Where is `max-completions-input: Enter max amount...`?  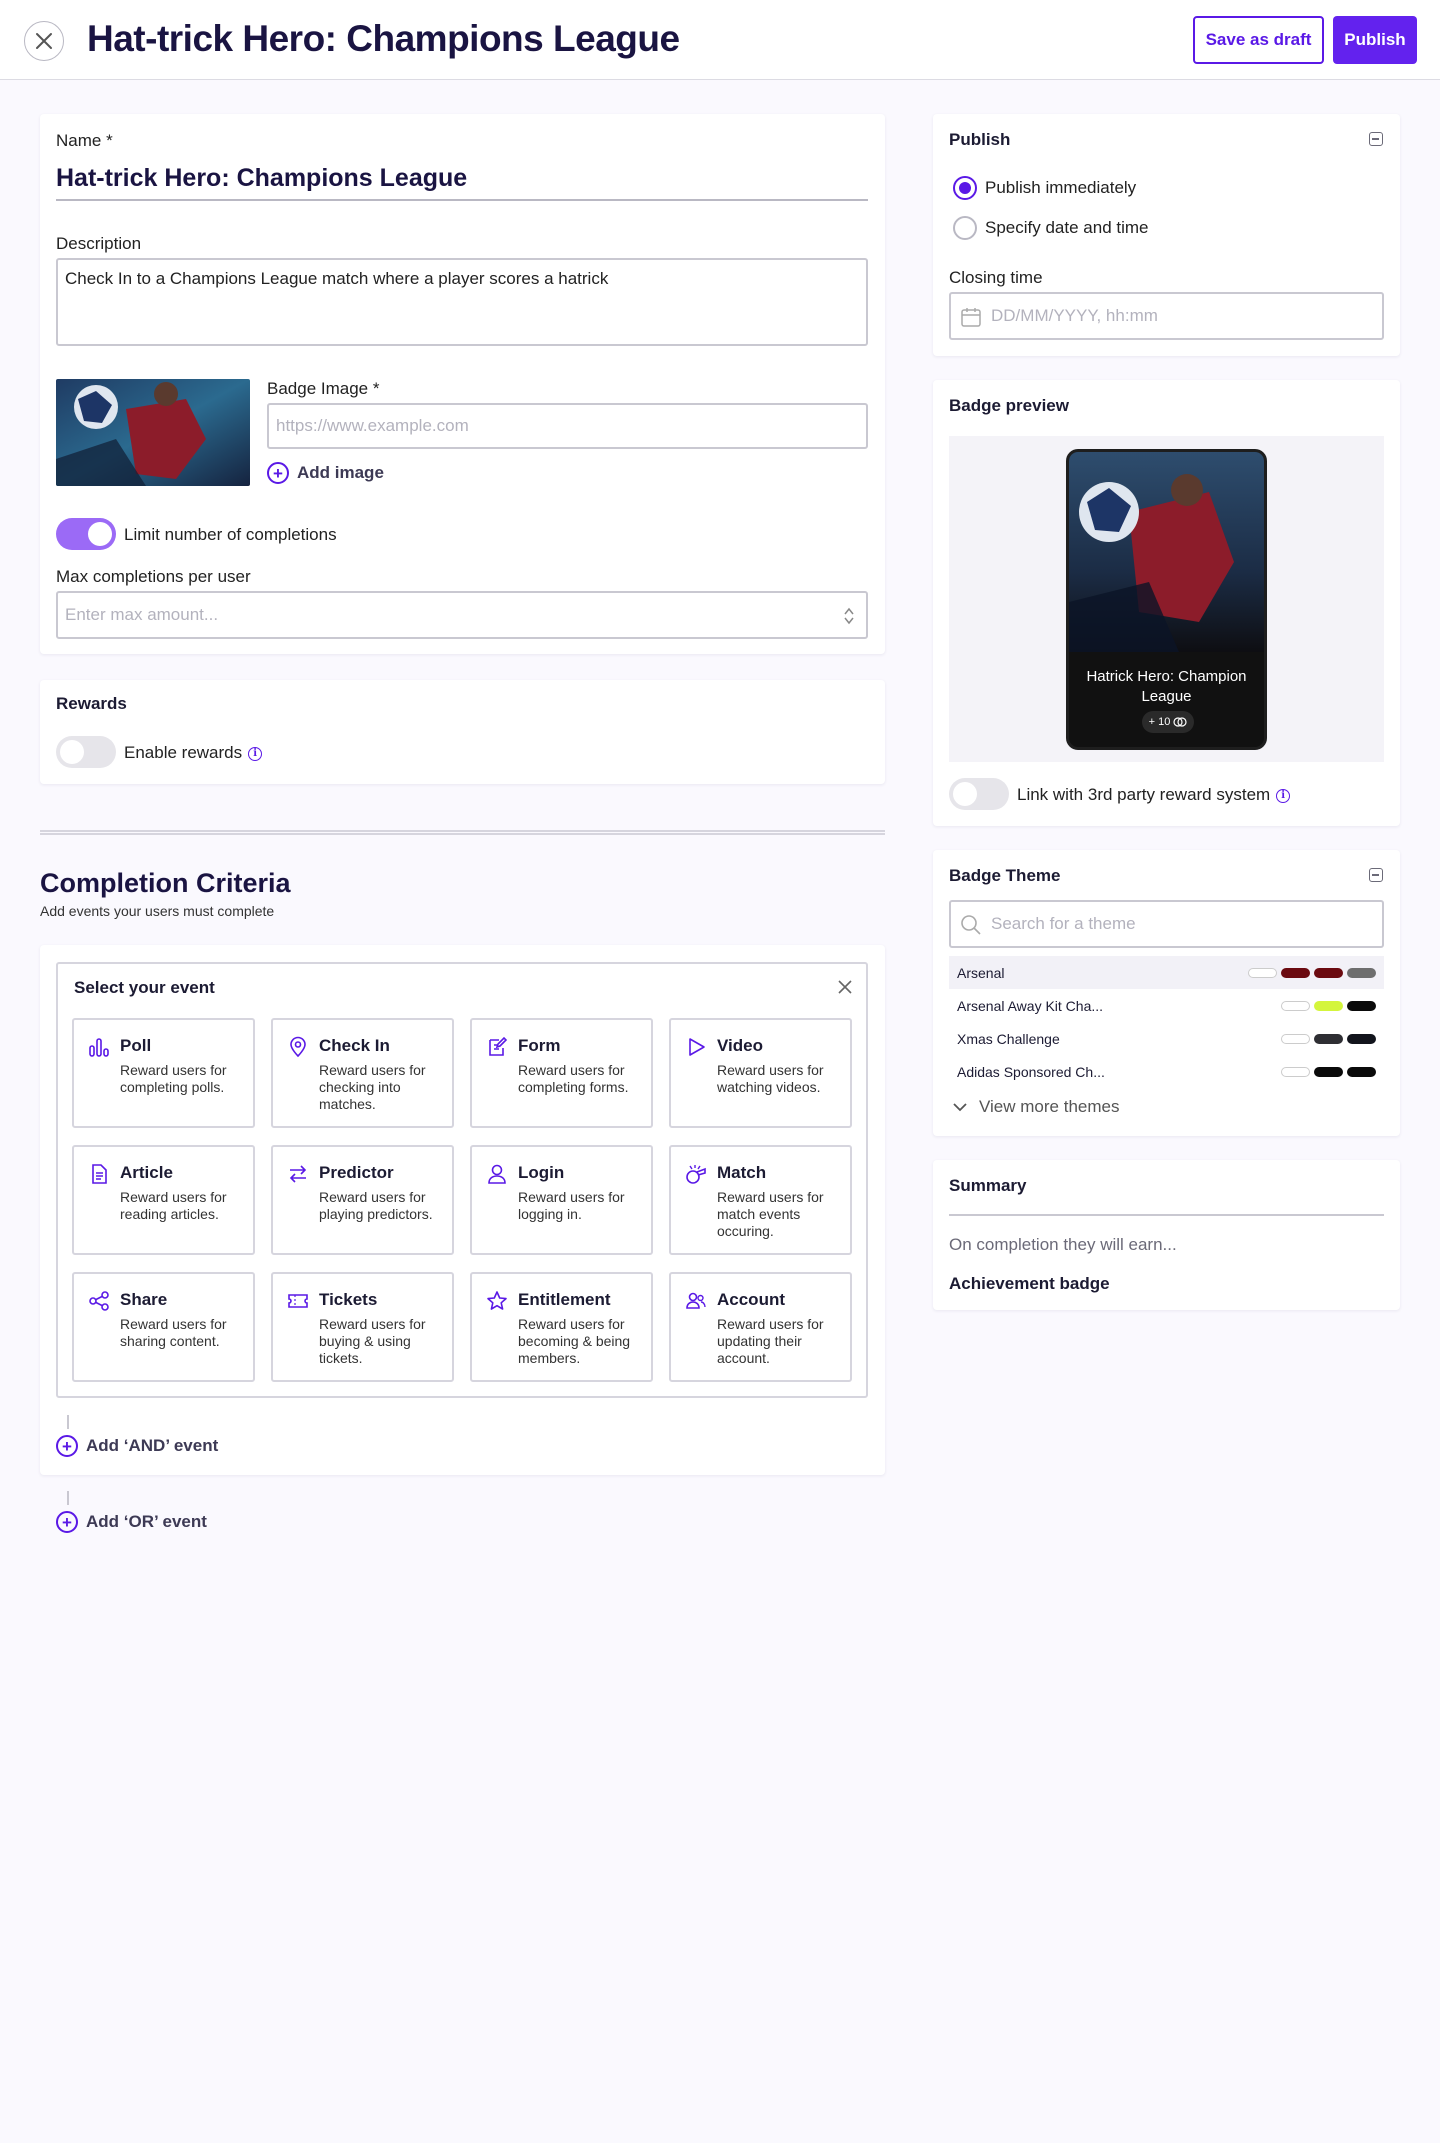 max-completions-input: Enter max amount... is located at coordinates (462, 615).